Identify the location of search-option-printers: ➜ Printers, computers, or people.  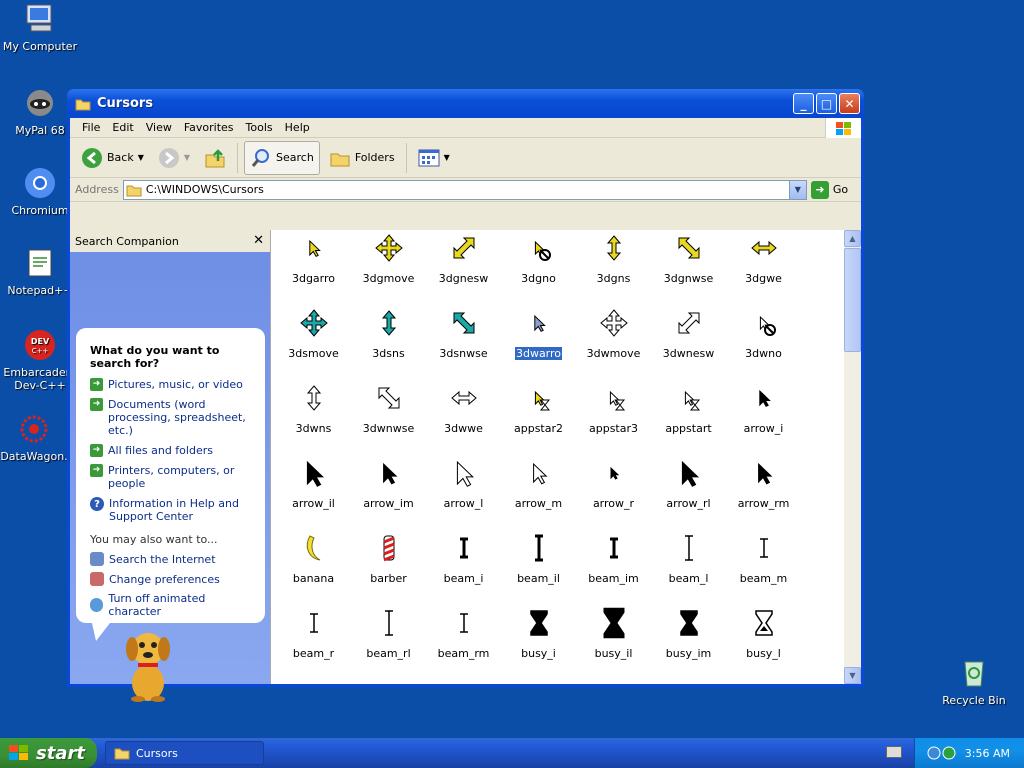
(172, 477).